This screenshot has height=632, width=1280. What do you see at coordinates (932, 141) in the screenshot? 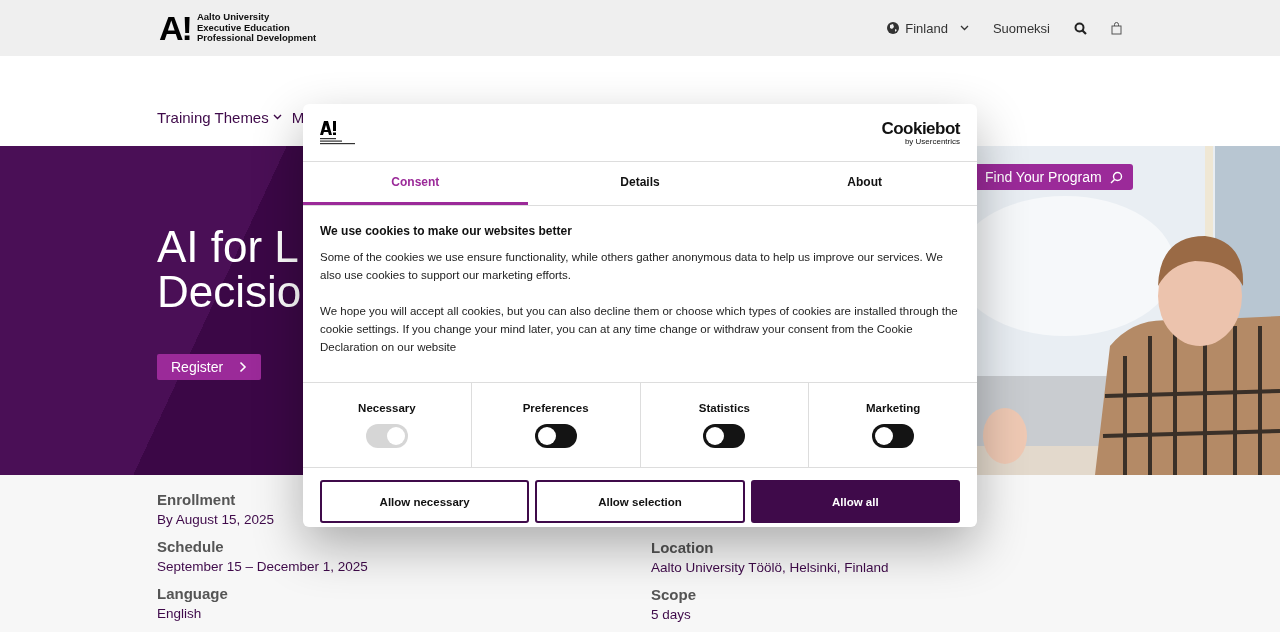
I see `cookiebot-tagline: by Usercentrics` at bounding box center [932, 141].